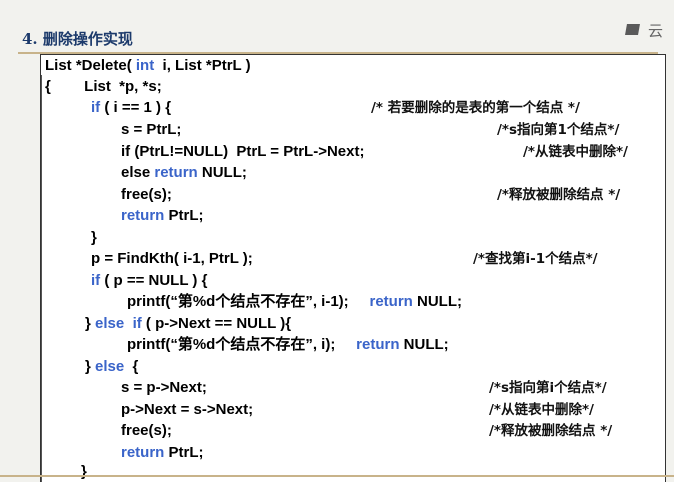 The height and width of the screenshot is (482, 674). I want to click on code-line-2: { List *p, *s;, so click(103, 87).